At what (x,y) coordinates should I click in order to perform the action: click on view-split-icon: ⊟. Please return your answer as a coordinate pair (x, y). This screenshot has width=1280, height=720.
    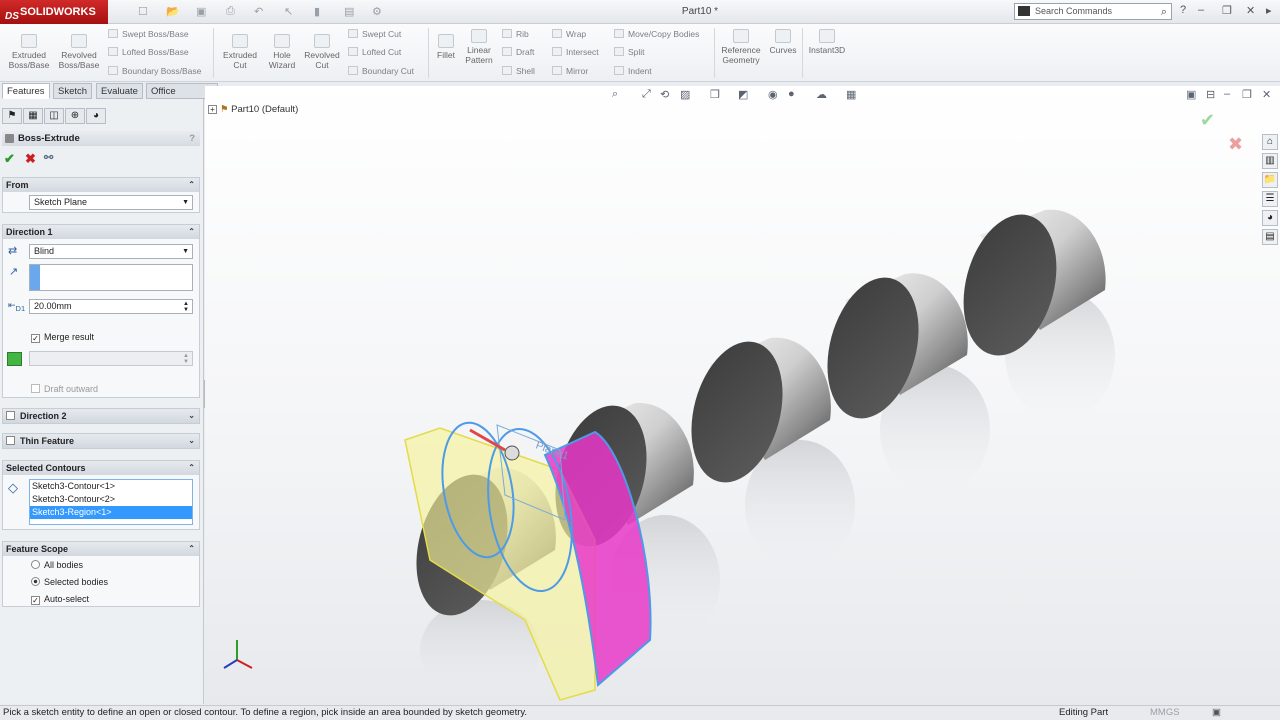
    Looking at the image, I should click on (1210, 94).